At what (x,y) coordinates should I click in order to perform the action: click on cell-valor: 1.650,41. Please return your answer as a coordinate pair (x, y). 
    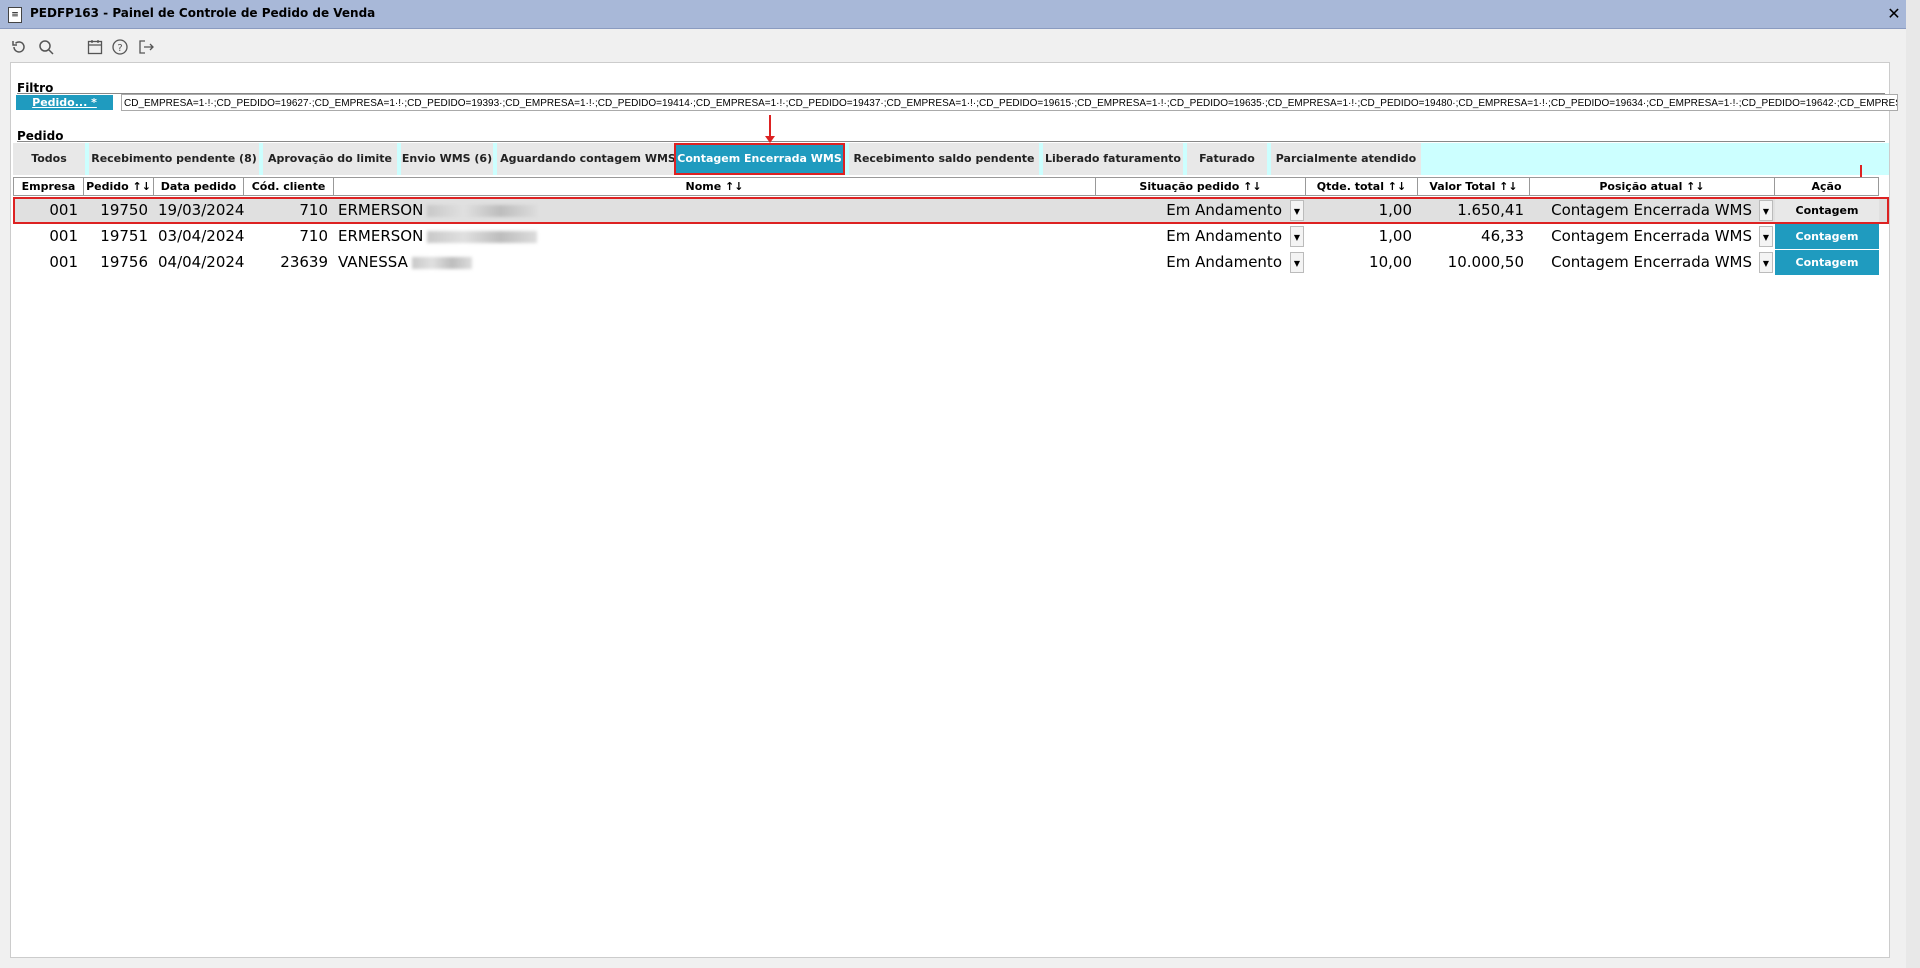
    Looking at the image, I should click on (1490, 210).